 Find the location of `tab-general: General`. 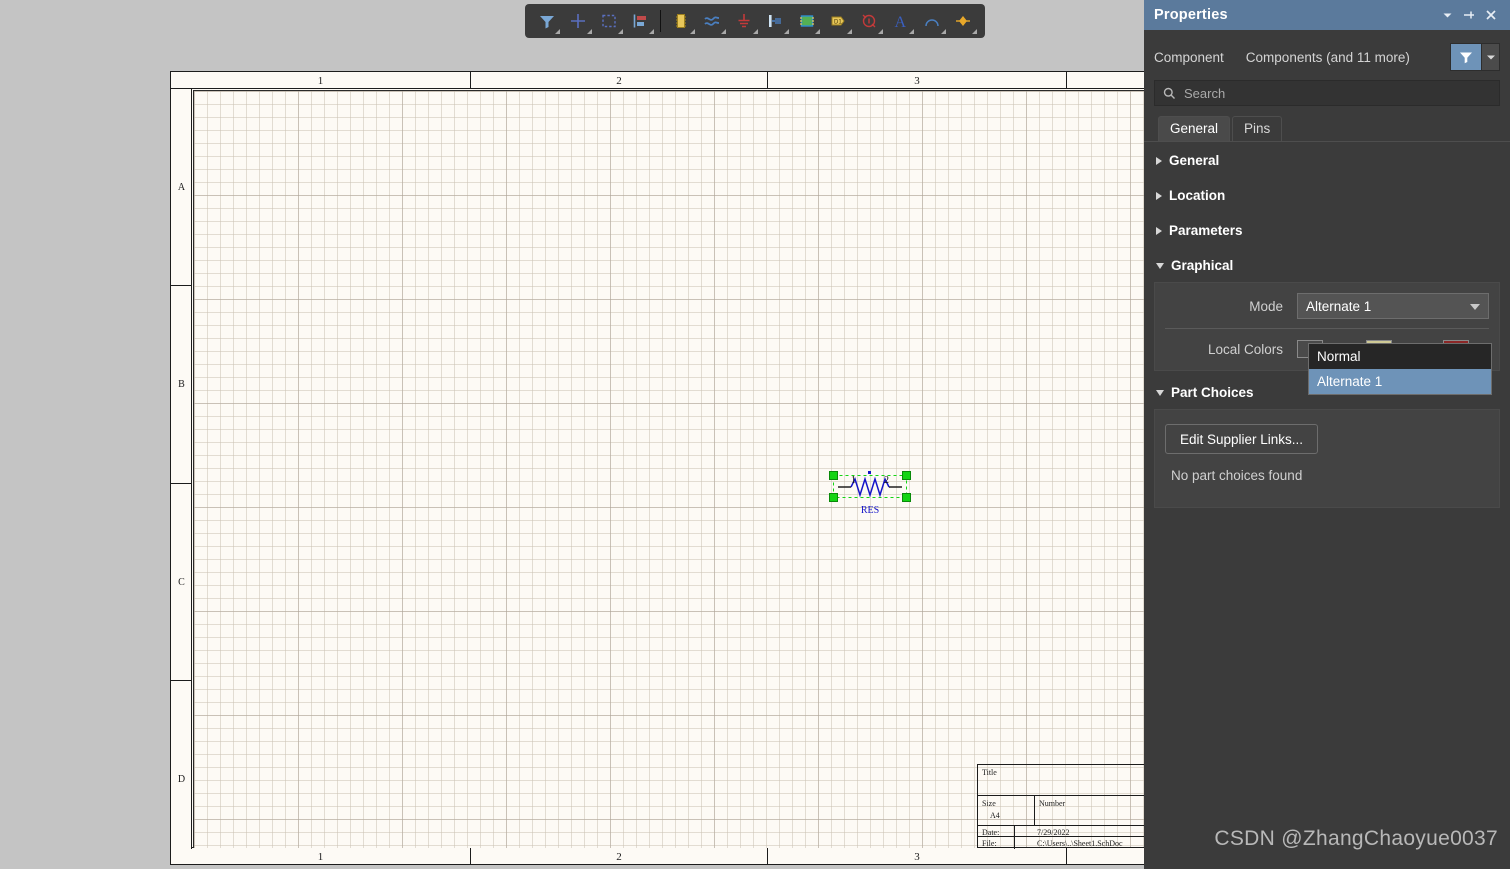

tab-general: General is located at coordinates (1194, 128).